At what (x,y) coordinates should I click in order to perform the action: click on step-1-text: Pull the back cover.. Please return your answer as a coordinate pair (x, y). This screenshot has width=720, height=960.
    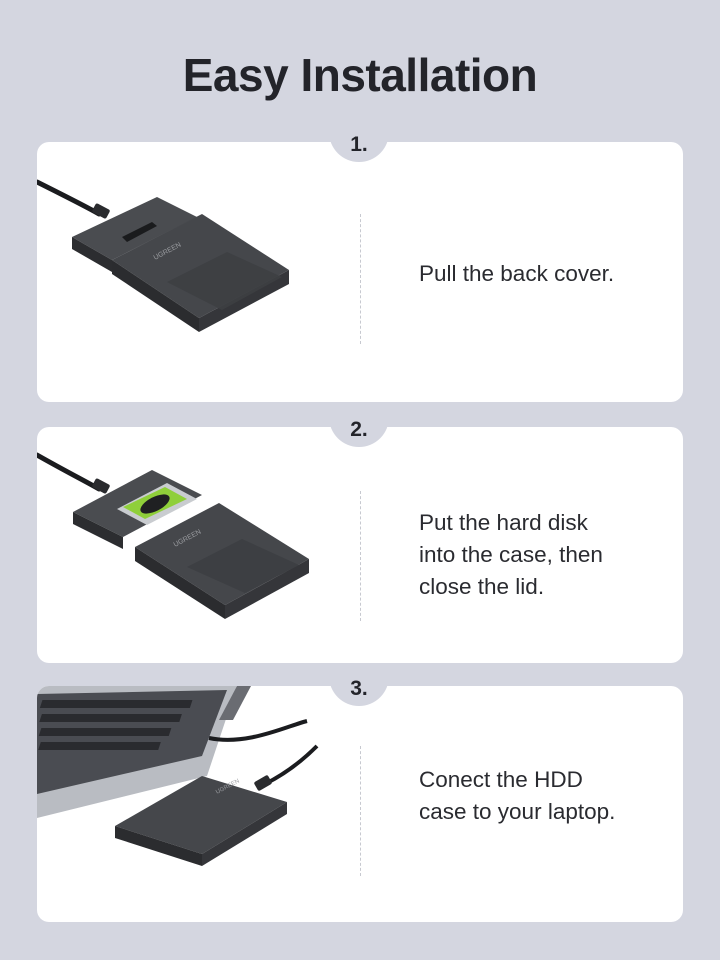
    Looking at the image, I should click on (544, 274).